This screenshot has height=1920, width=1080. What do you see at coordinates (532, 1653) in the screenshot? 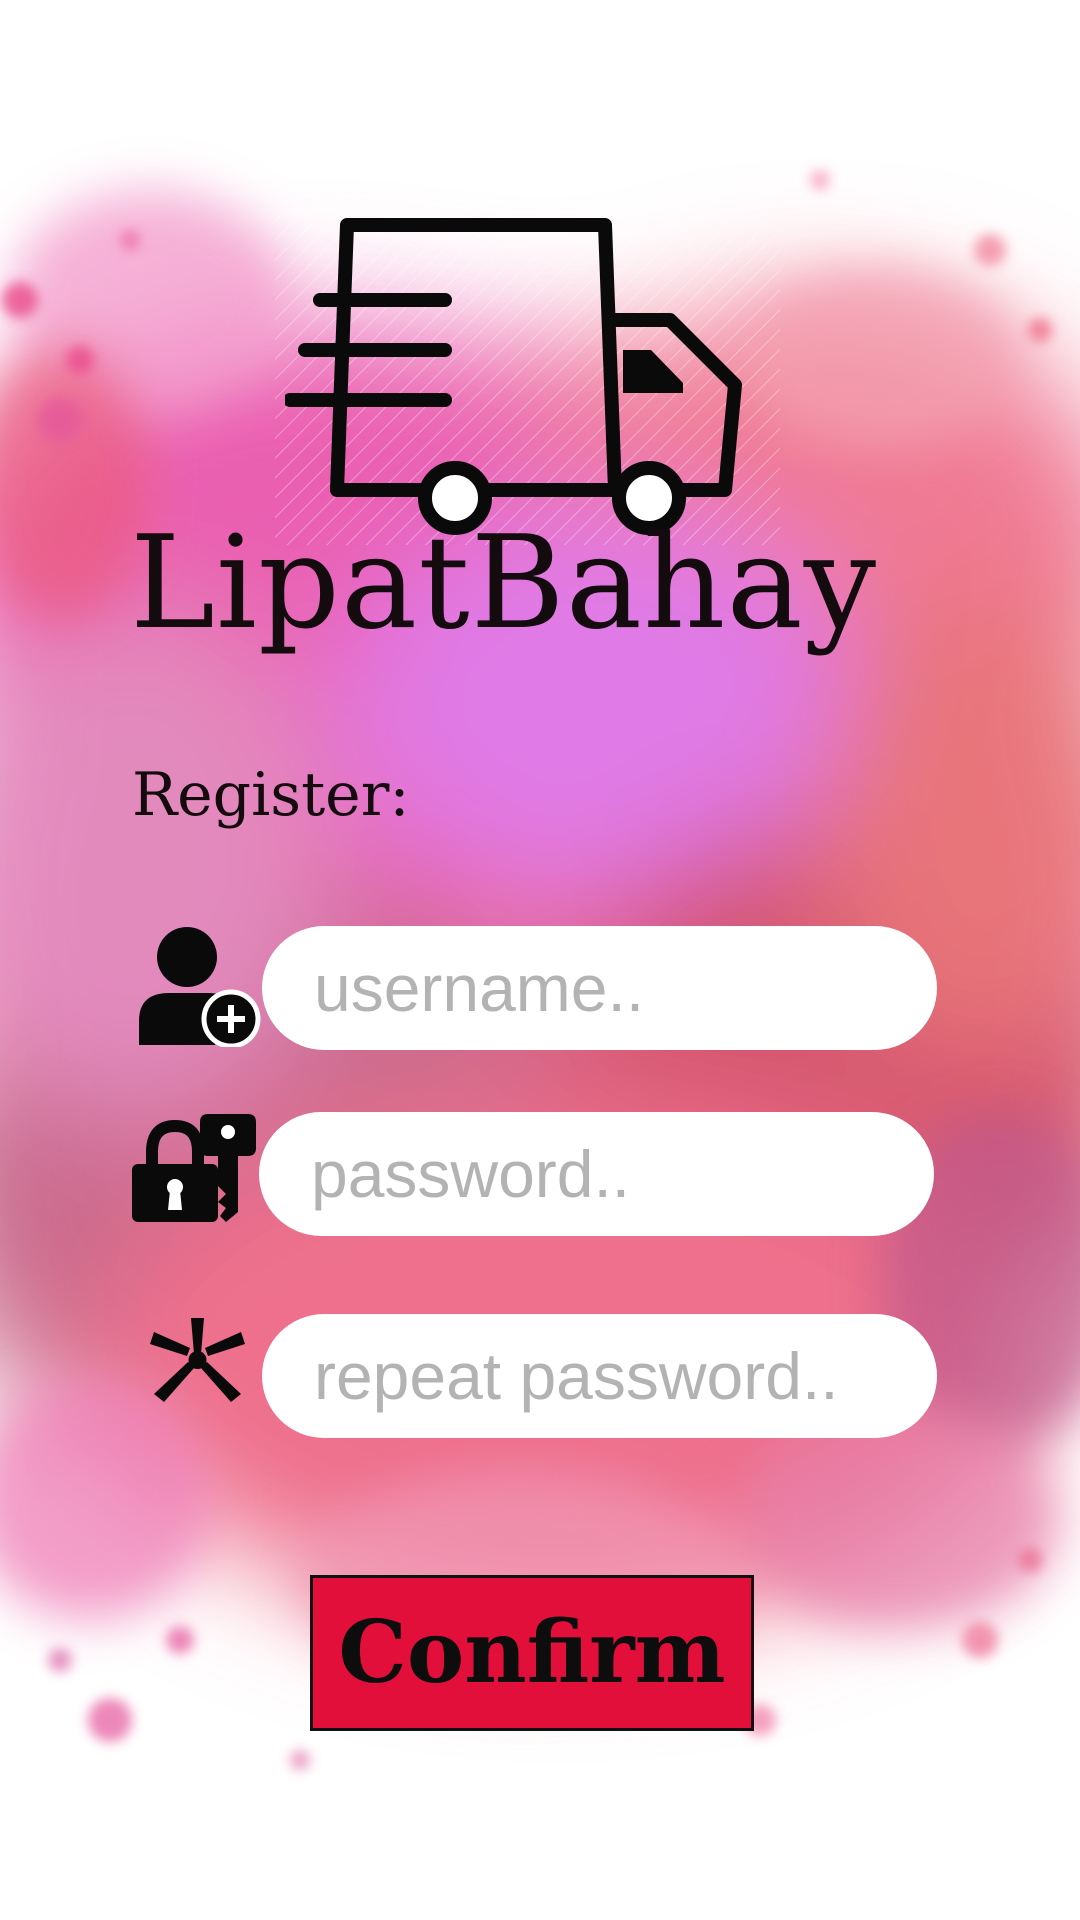
I see `confirm-button: Confirm` at bounding box center [532, 1653].